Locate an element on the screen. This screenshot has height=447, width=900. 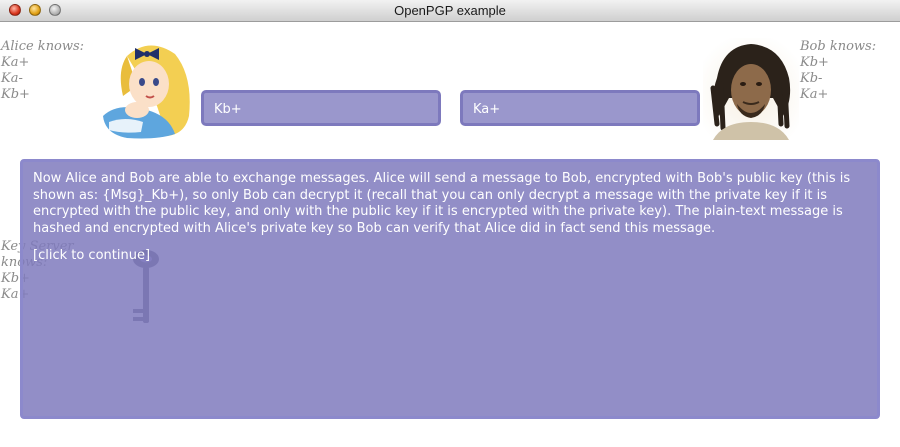
window-title: OpenPGP example is located at coordinates (450, 10).